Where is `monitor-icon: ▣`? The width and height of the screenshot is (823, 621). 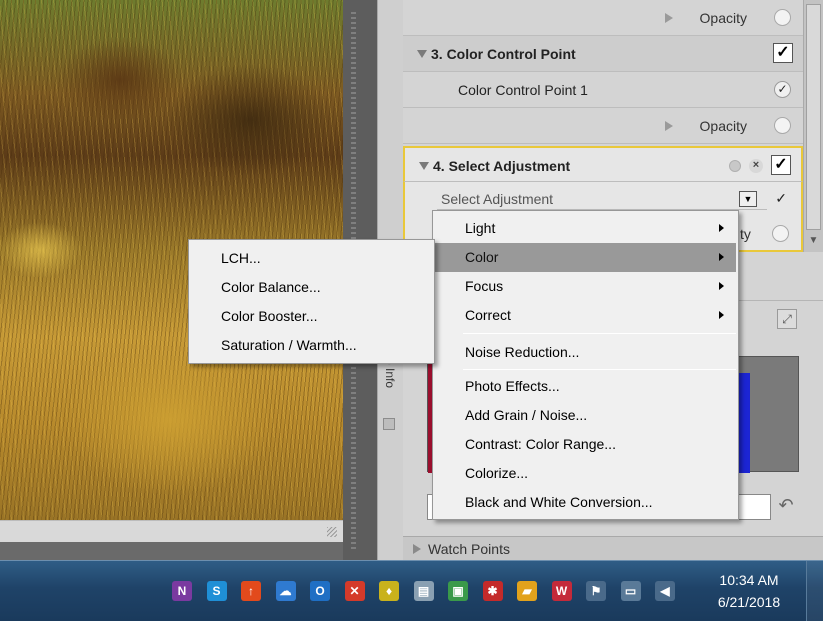
monitor-icon: ▣ is located at coordinates (458, 591).